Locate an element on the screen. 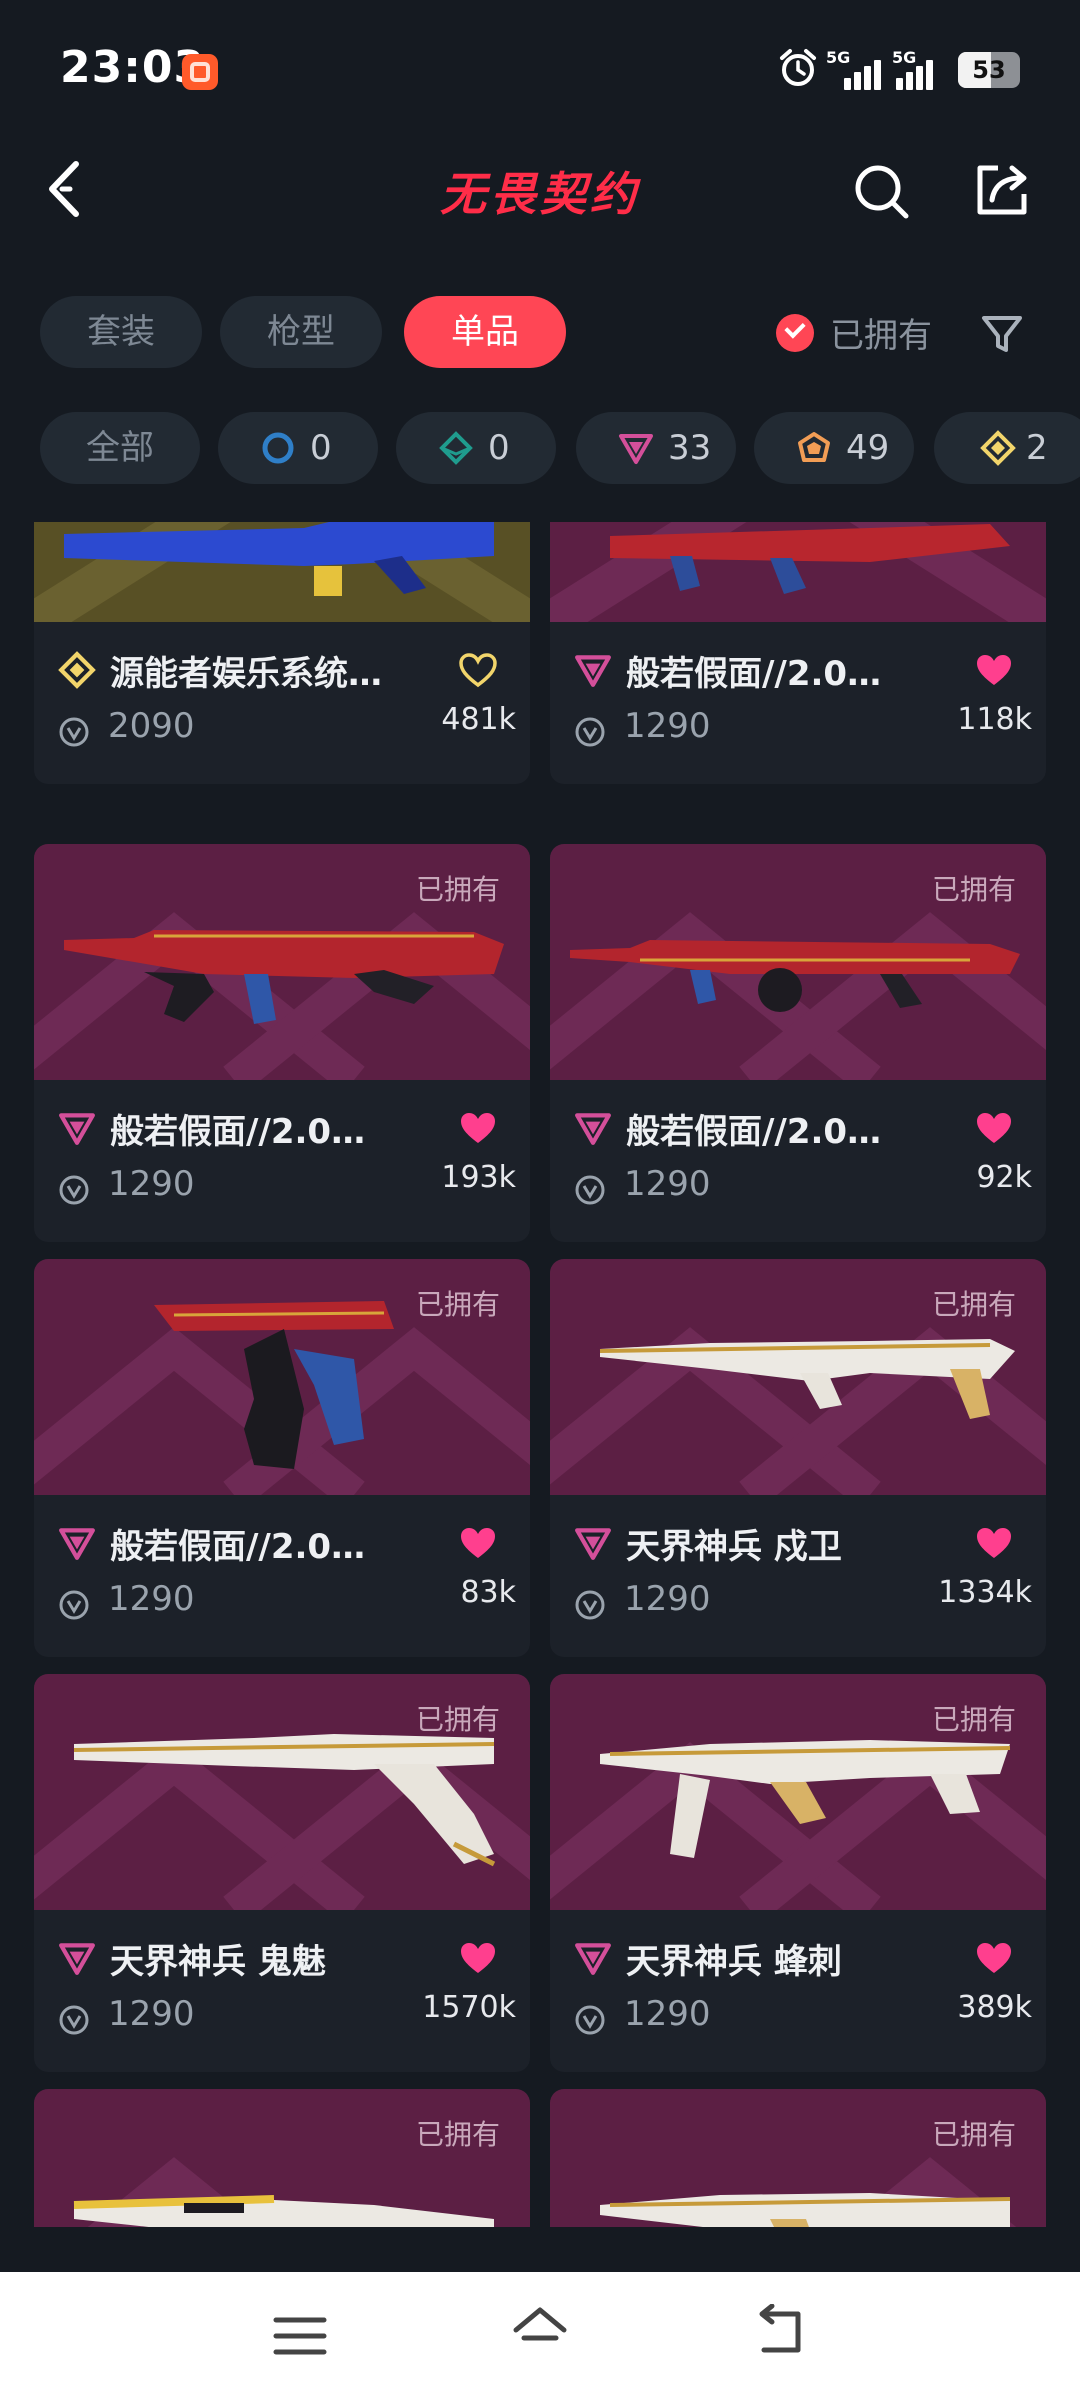 The width and height of the screenshot is (1080, 2400). like-count: 481k is located at coordinates (478, 719).